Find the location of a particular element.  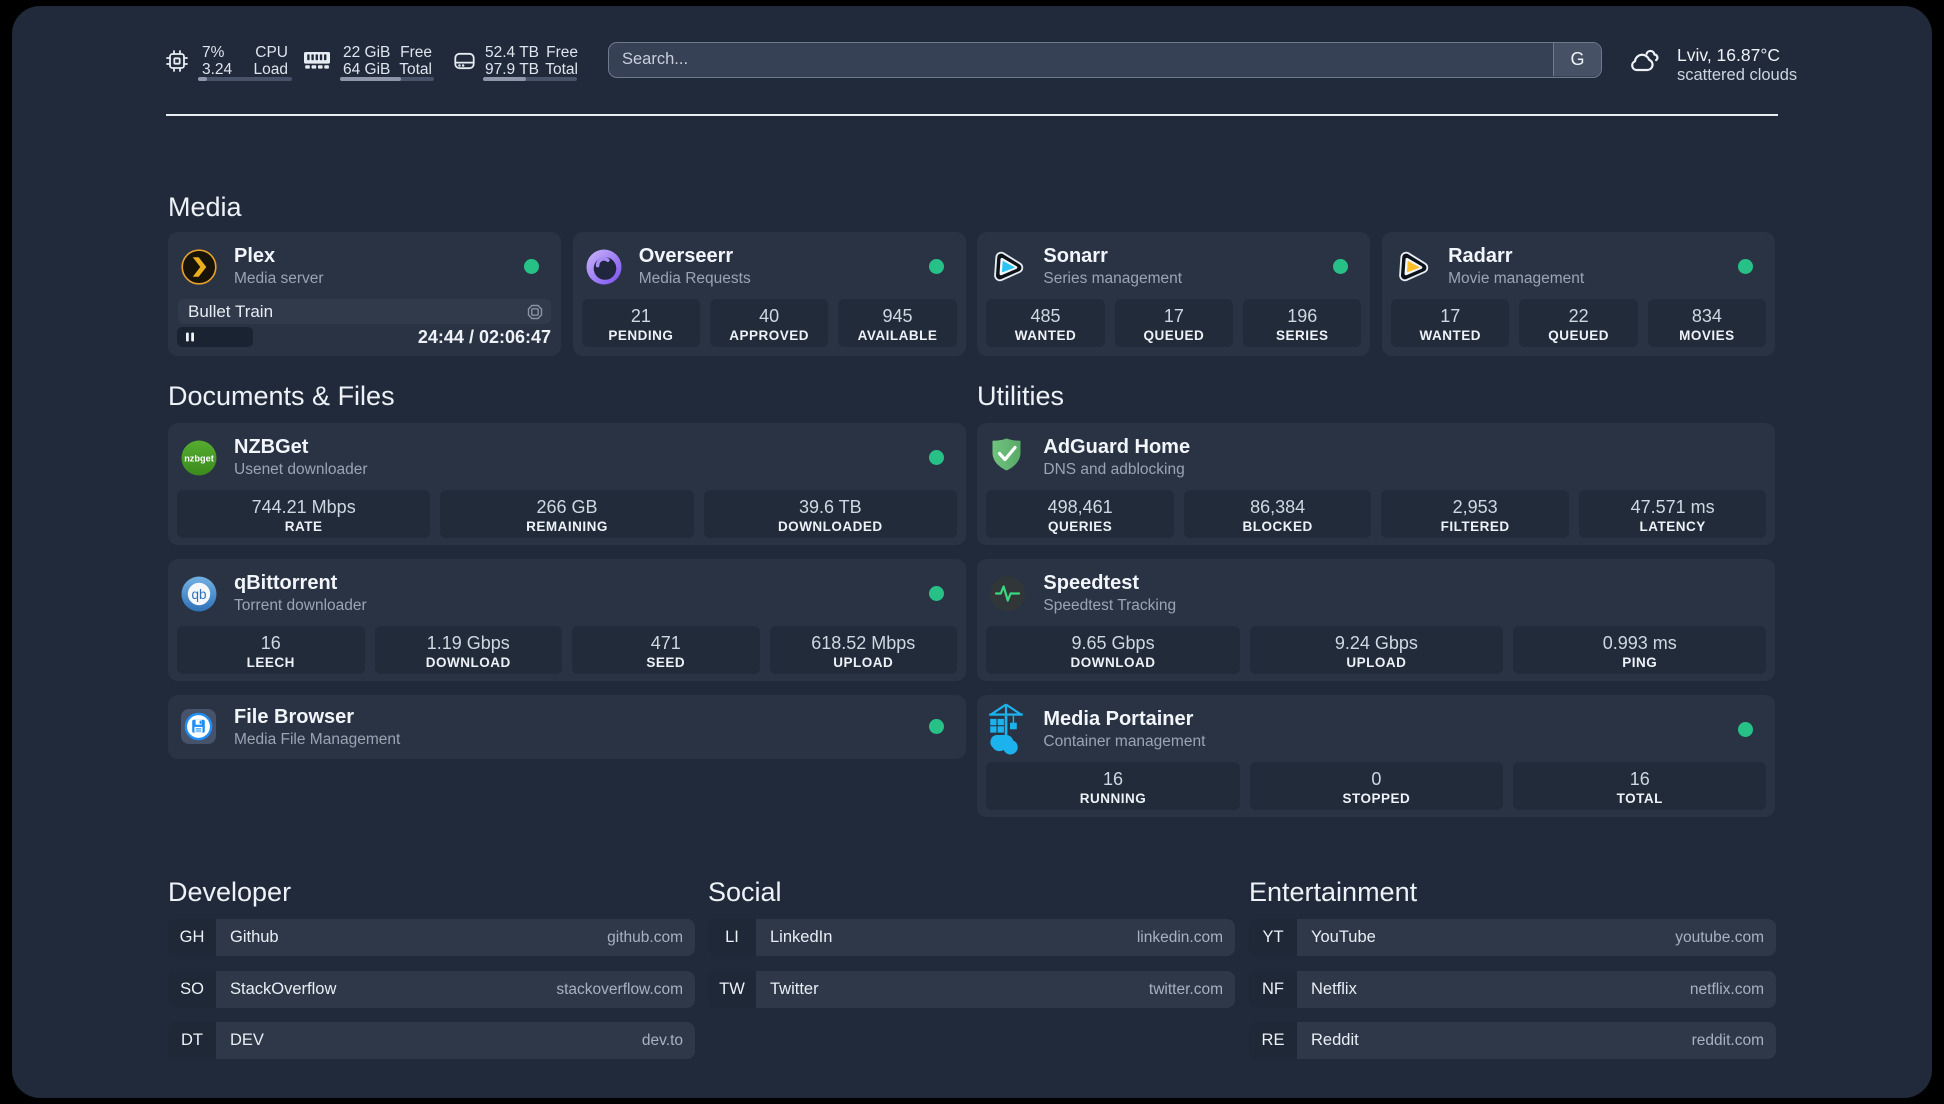

svg-text: qb is located at coordinates (198, 594).